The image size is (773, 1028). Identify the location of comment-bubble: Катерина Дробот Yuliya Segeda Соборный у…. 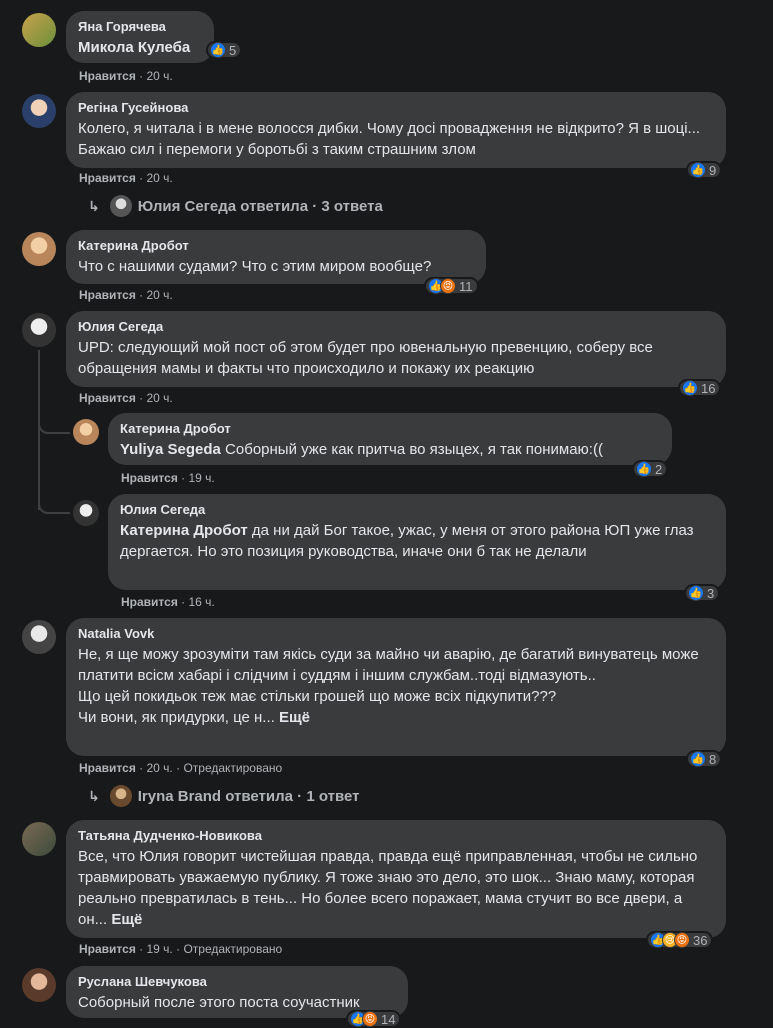
(390, 439).